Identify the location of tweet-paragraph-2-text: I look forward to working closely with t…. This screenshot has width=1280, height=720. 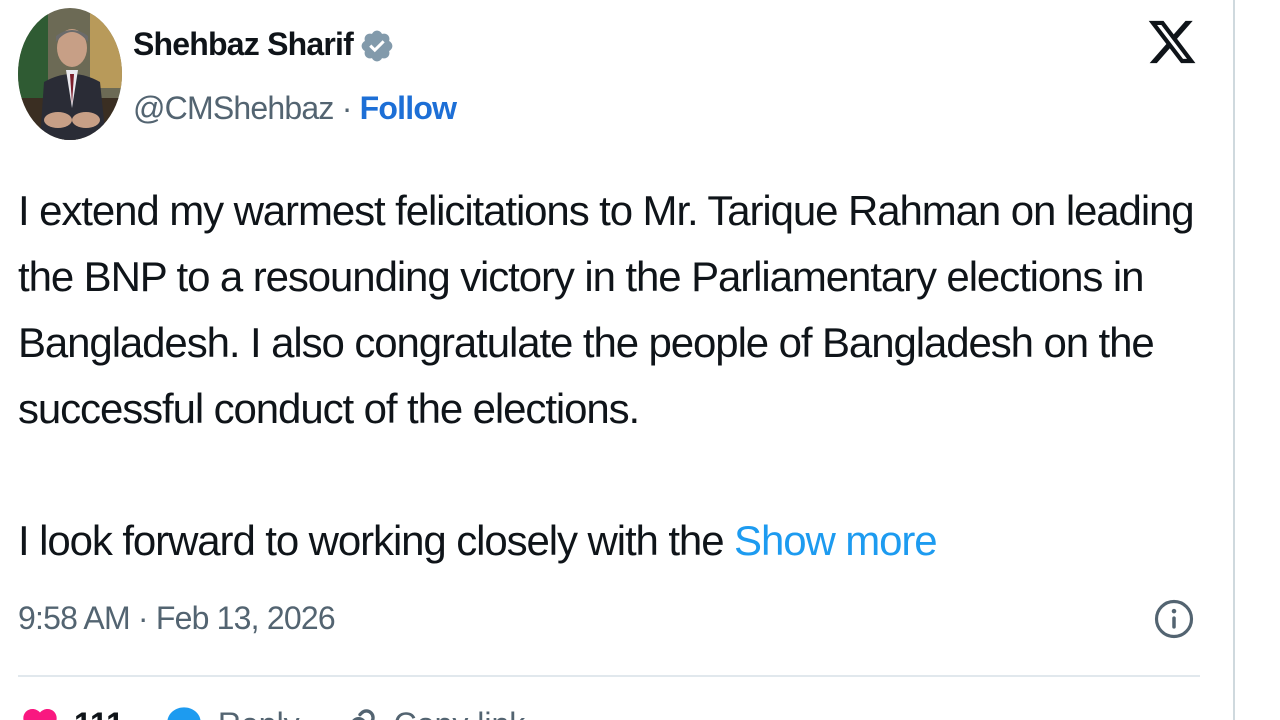
(371, 540).